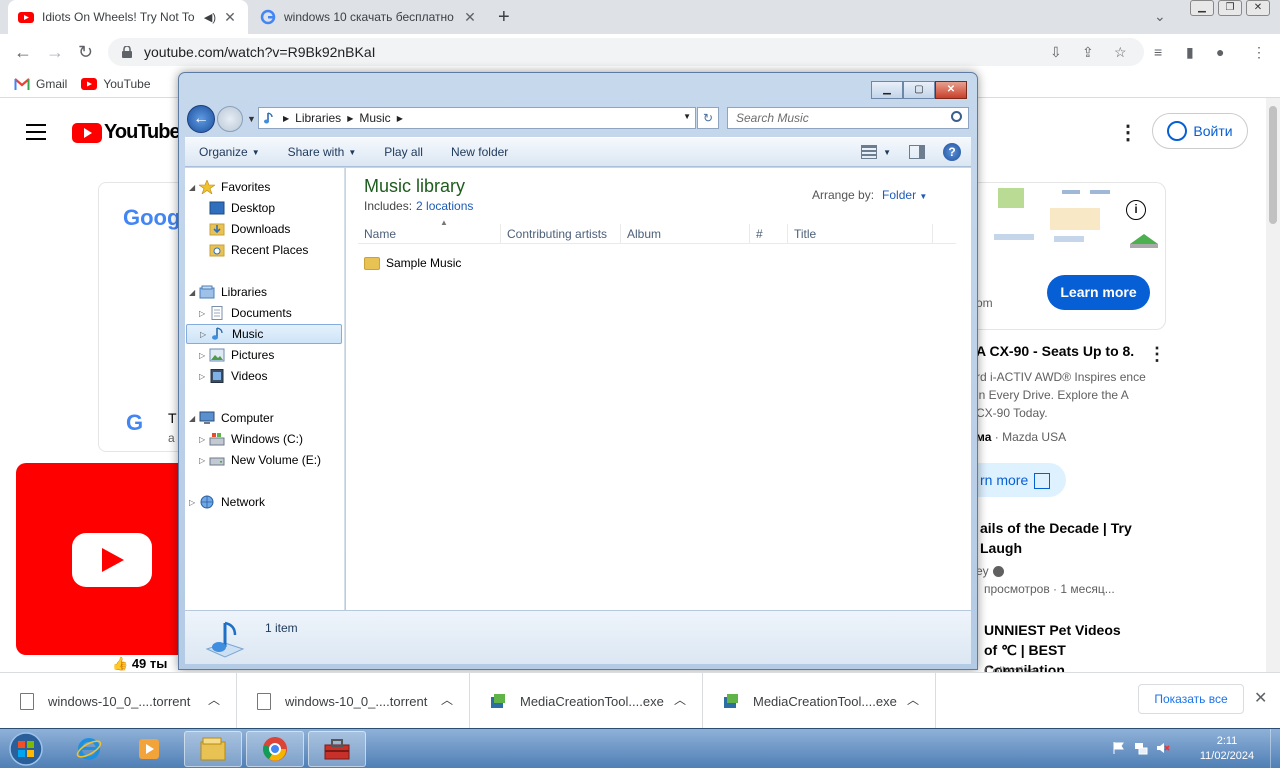 The image size is (1280, 768). What do you see at coordinates (687, 116) in the screenshot?
I see `address-dropdown-icon: ▼` at bounding box center [687, 116].